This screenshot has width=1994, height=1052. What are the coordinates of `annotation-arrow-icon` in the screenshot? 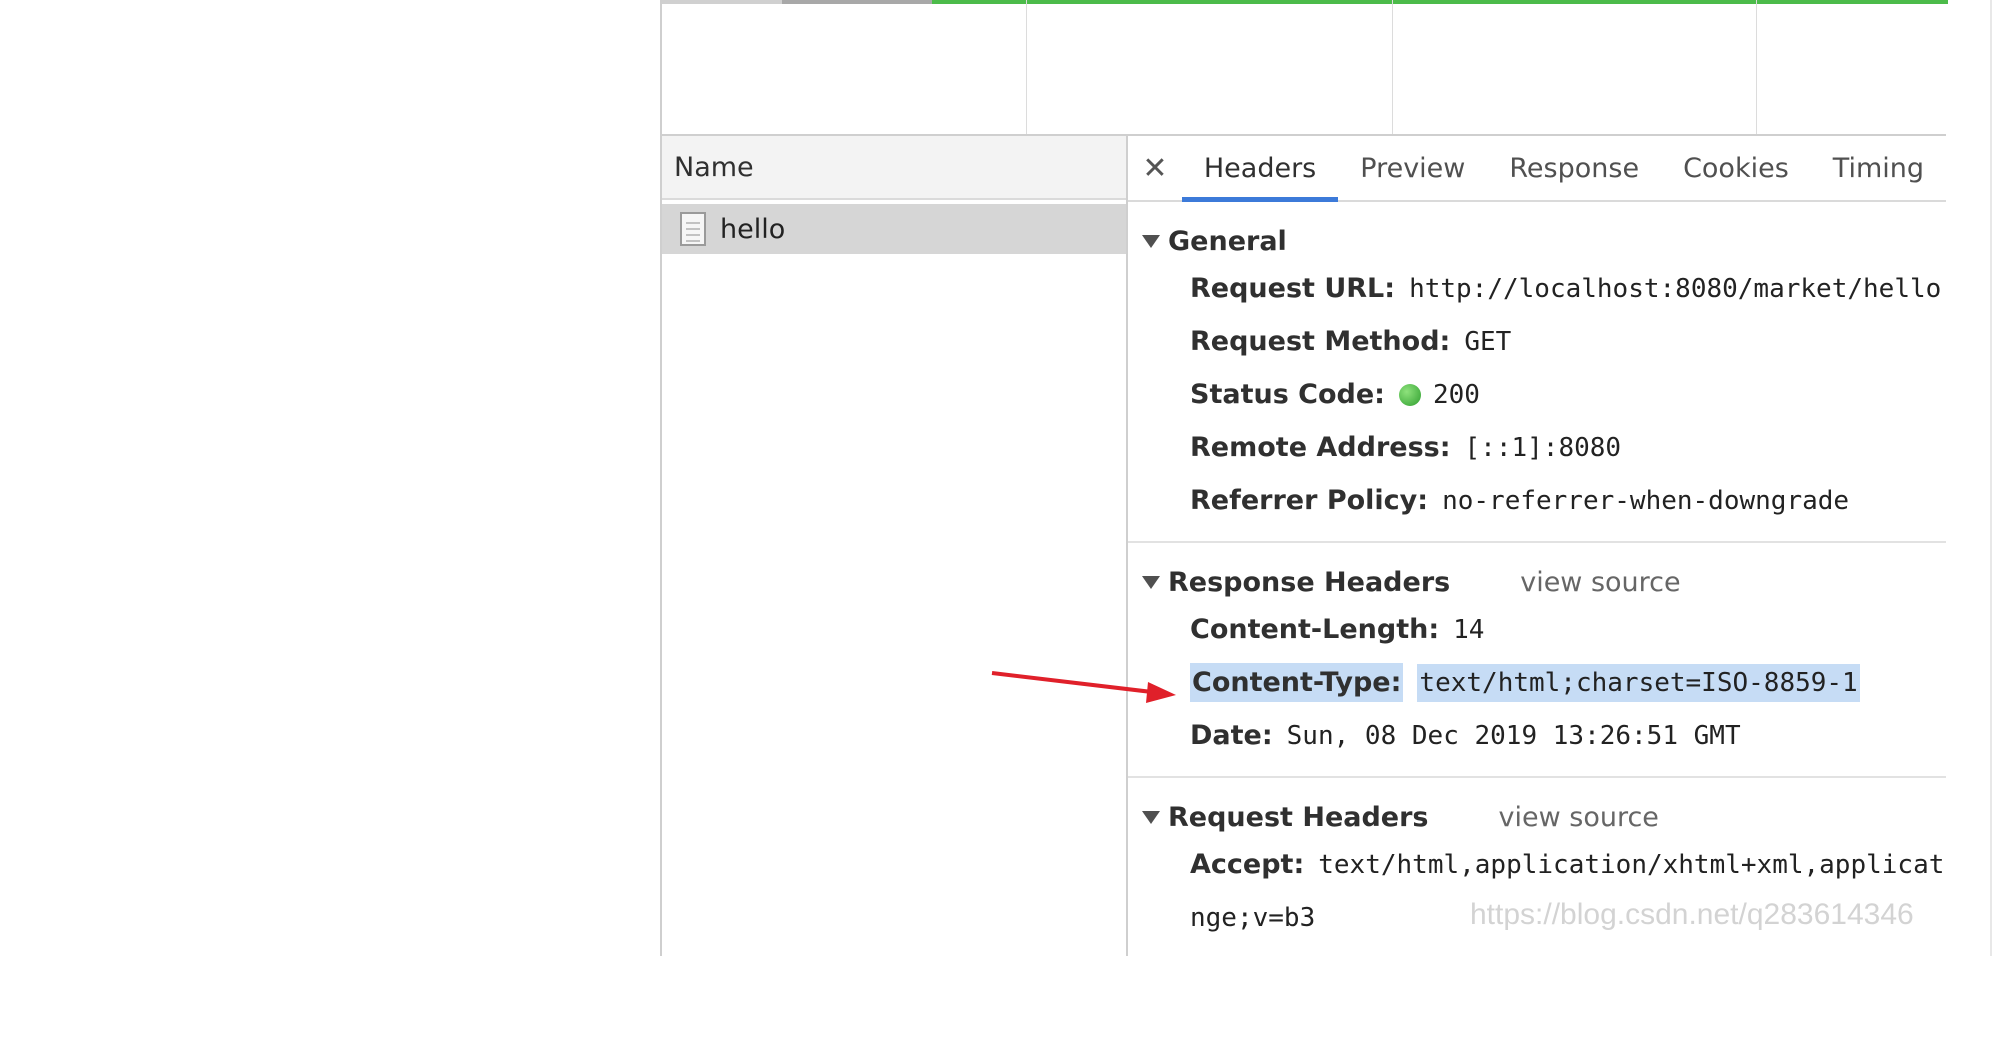 It's located at (1083, 687).